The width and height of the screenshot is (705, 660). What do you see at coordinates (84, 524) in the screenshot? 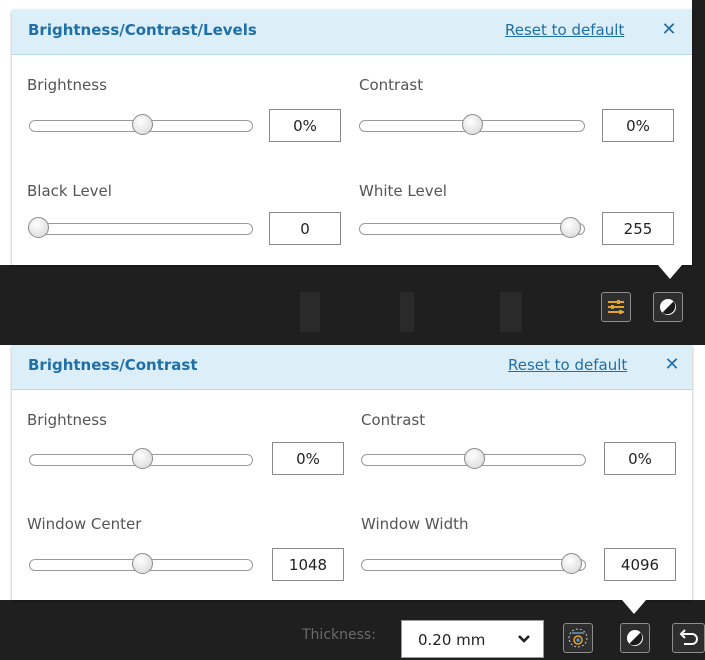
I see `window-center-label: Window Center` at bounding box center [84, 524].